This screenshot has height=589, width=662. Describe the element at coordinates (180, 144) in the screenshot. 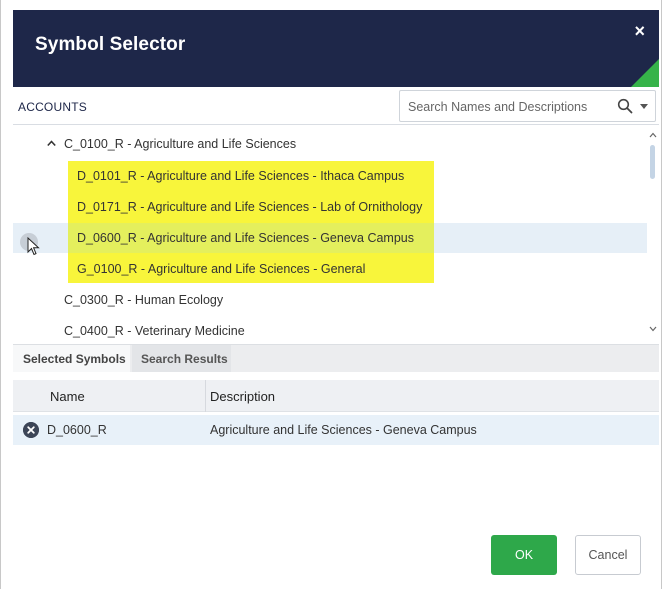

I see `tree-parent-label: C_0100_R - Agriculture and Life Sciences` at that location.